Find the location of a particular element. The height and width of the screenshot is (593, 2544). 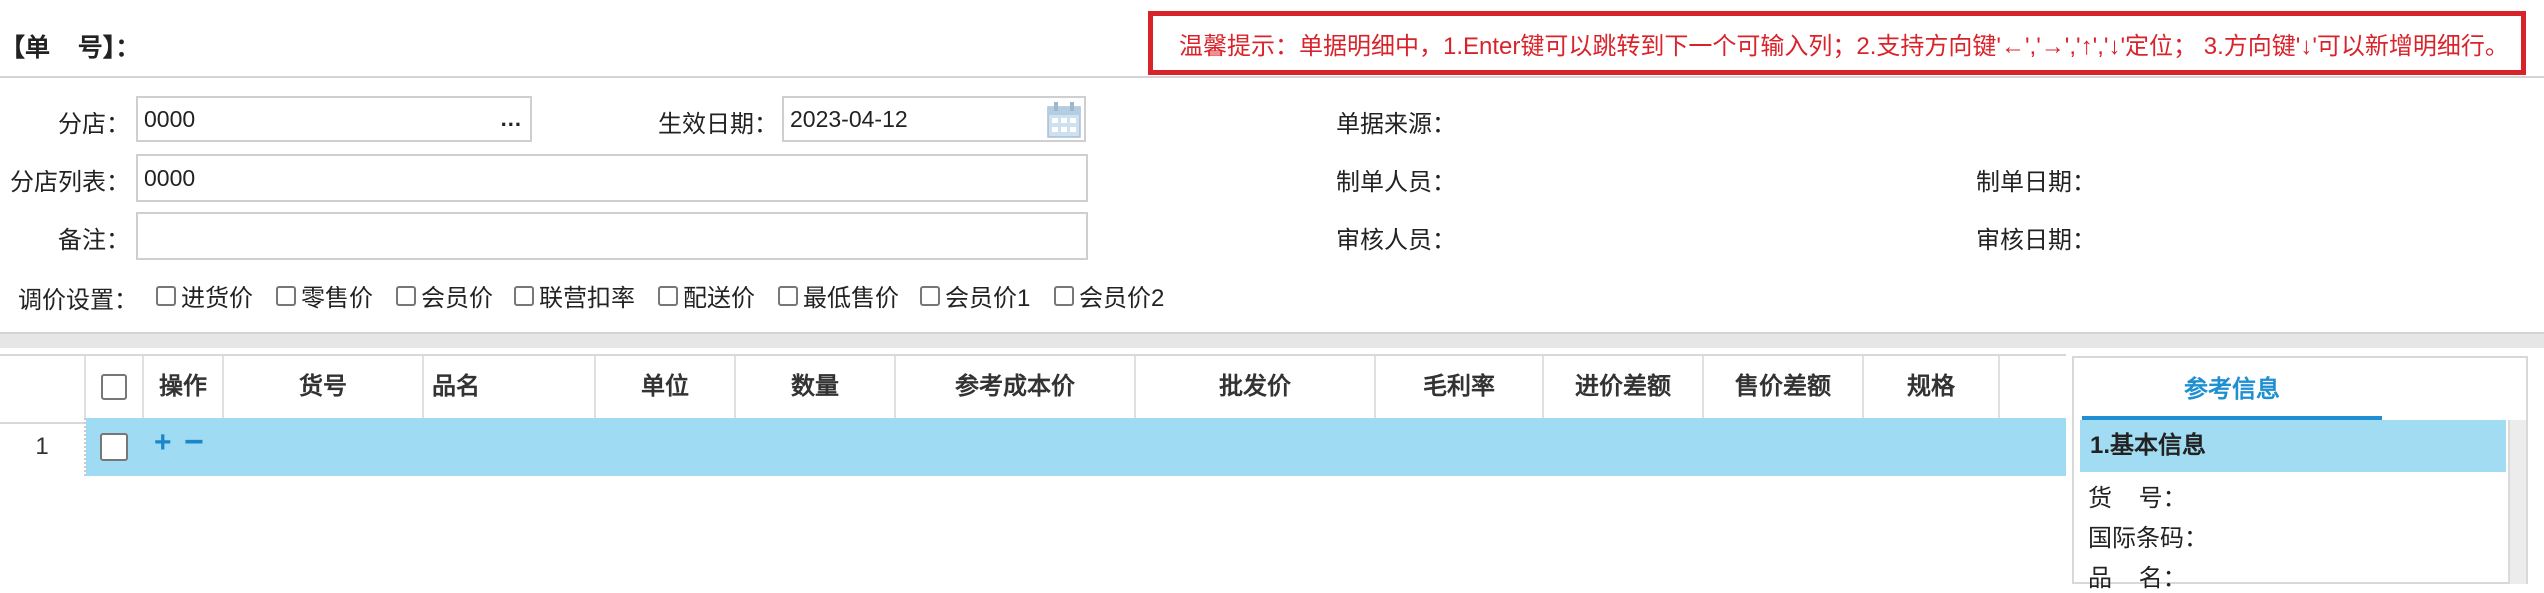

branch-list-label: 分店列表： is located at coordinates (70, 182).